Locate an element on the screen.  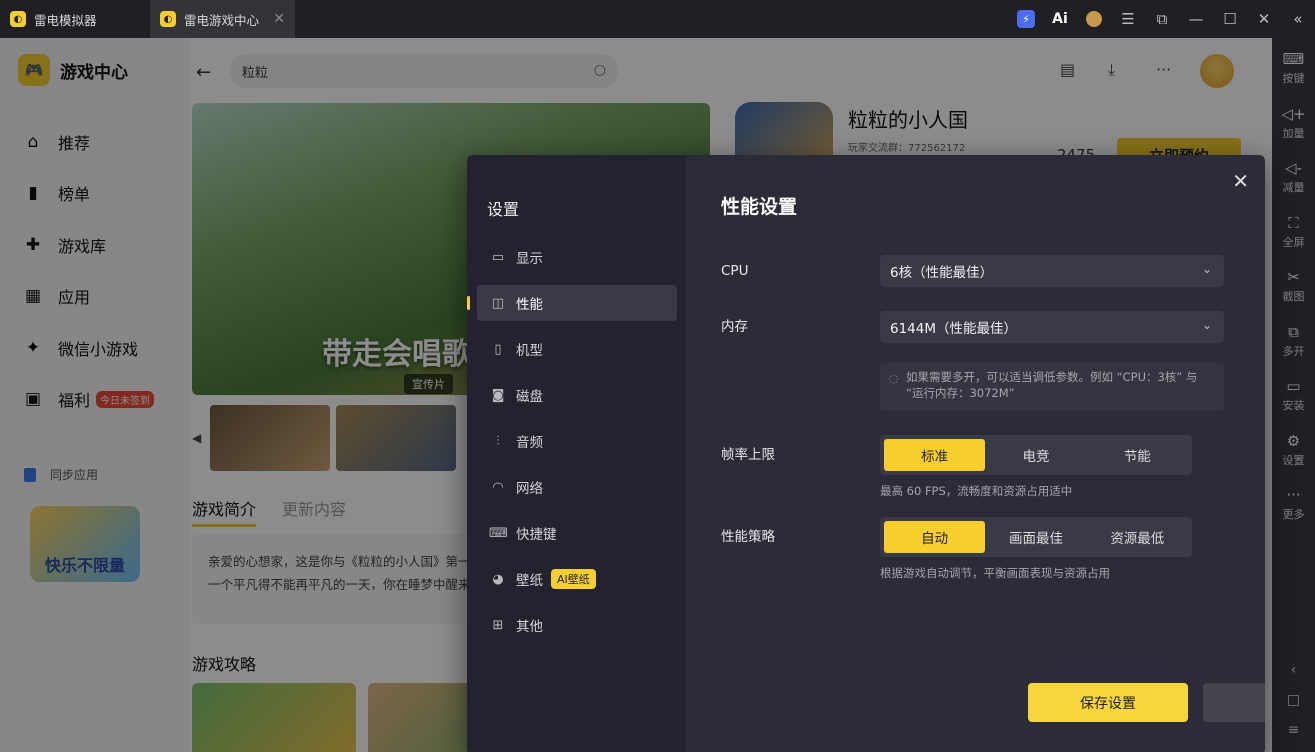
collapse-sidebar-icon: « is located at coordinates (1298, 19).